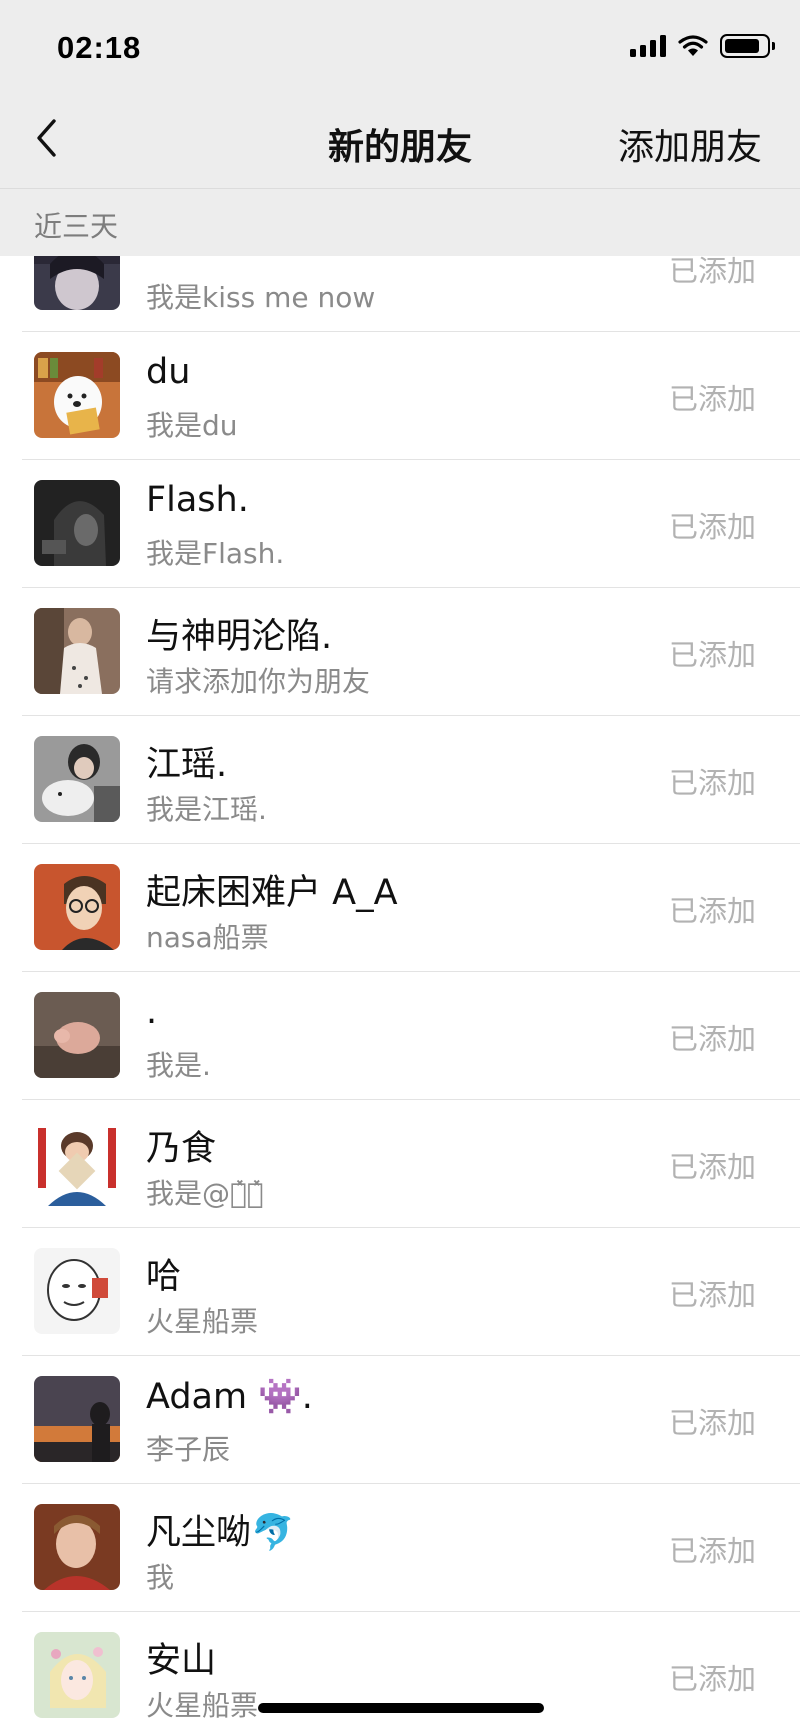 This screenshot has width=800, height=1733. What do you see at coordinates (400, 524) in the screenshot?
I see `contact-row: Flash. 我是Flash. 已添加` at bounding box center [400, 524].